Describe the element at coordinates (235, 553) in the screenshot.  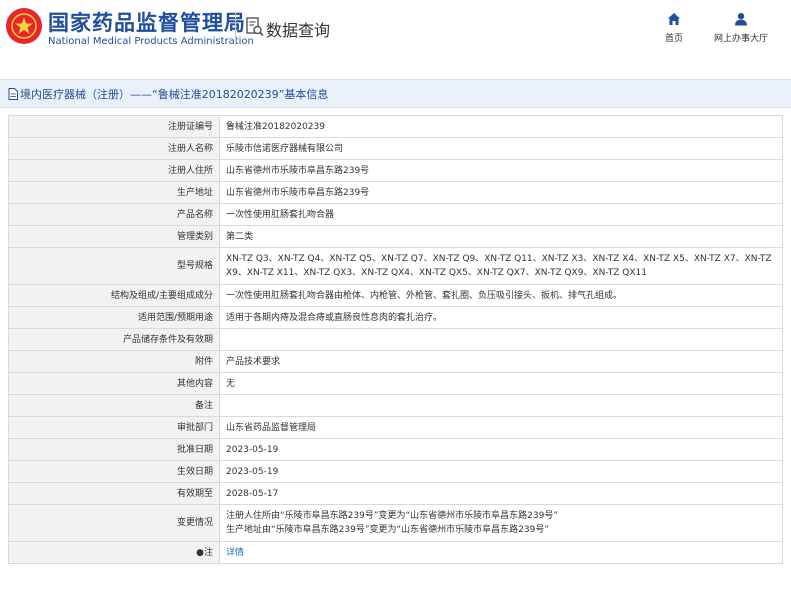
I see `details-link: 详情` at that location.